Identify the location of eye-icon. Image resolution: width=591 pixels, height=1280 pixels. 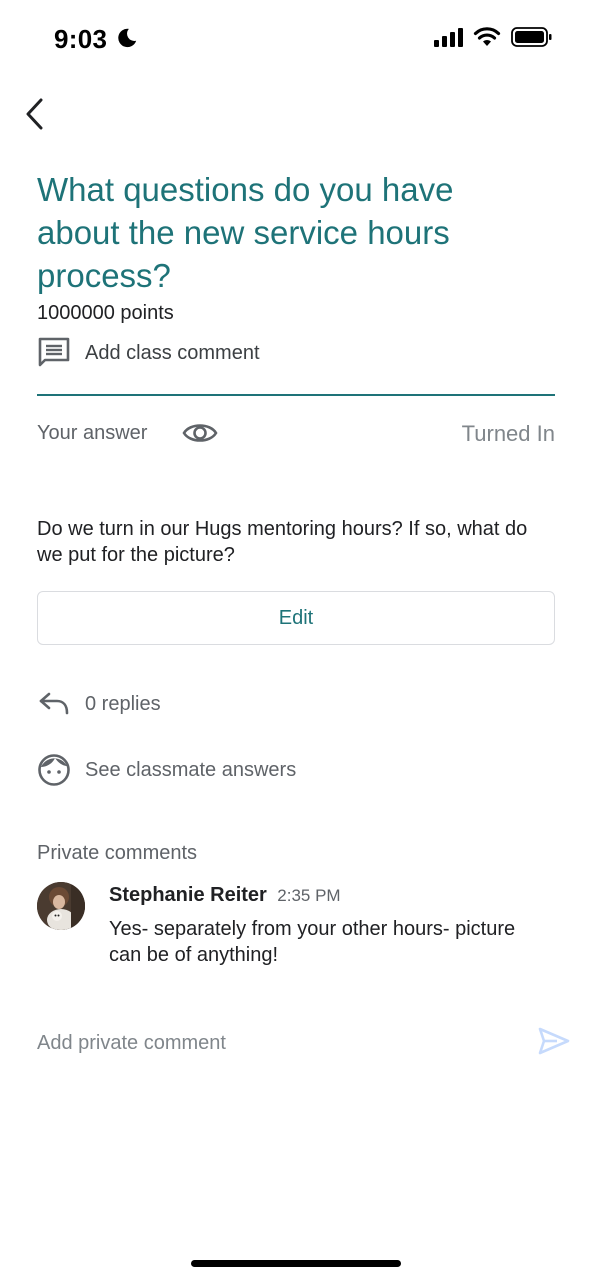
(200, 433).